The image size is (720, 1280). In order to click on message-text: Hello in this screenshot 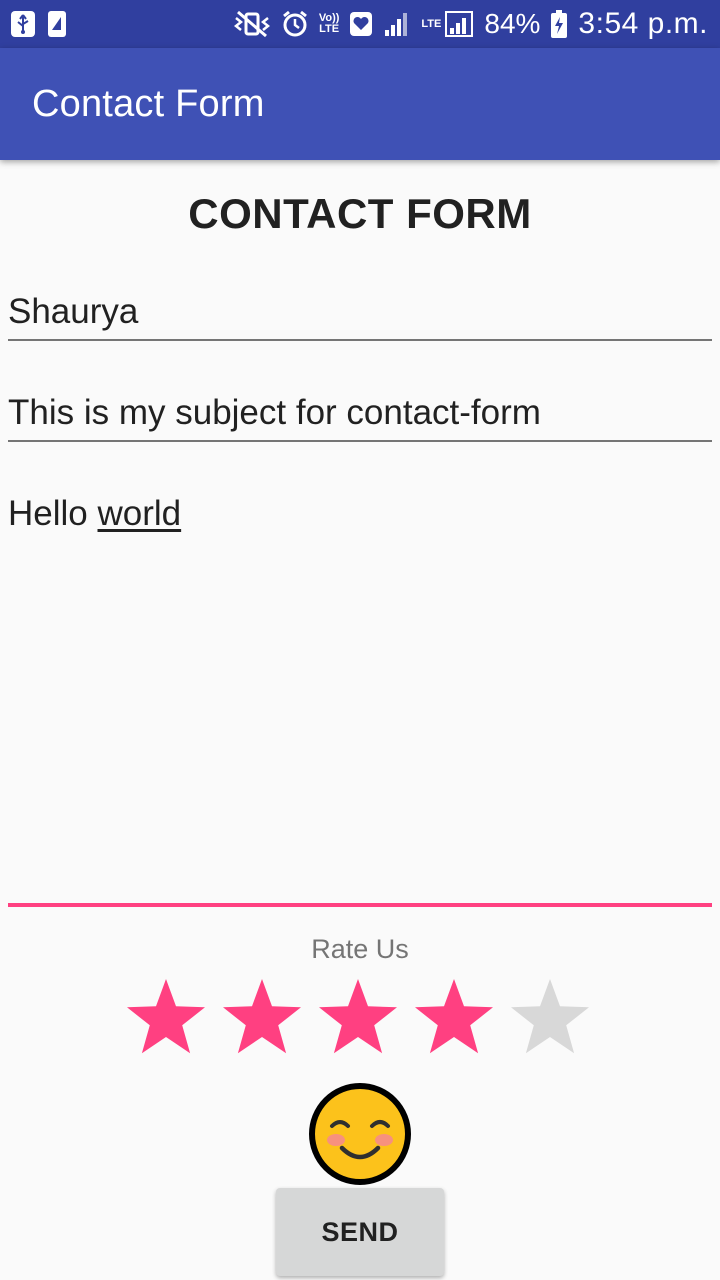, I will do `click(48, 513)`.